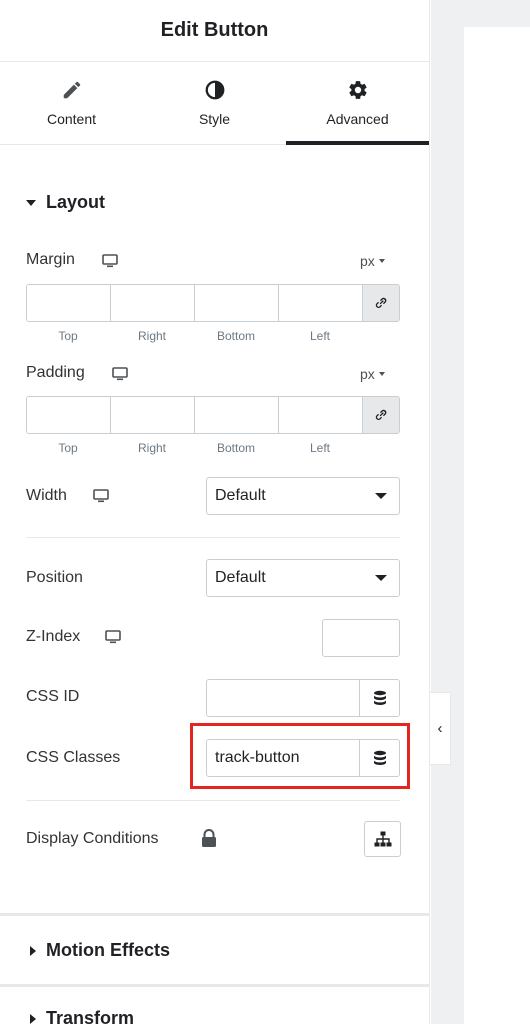 This screenshot has height=1024, width=530. Describe the element at coordinates (50, 259) in the screenshot. I see `margin-label: Margin` at that location.